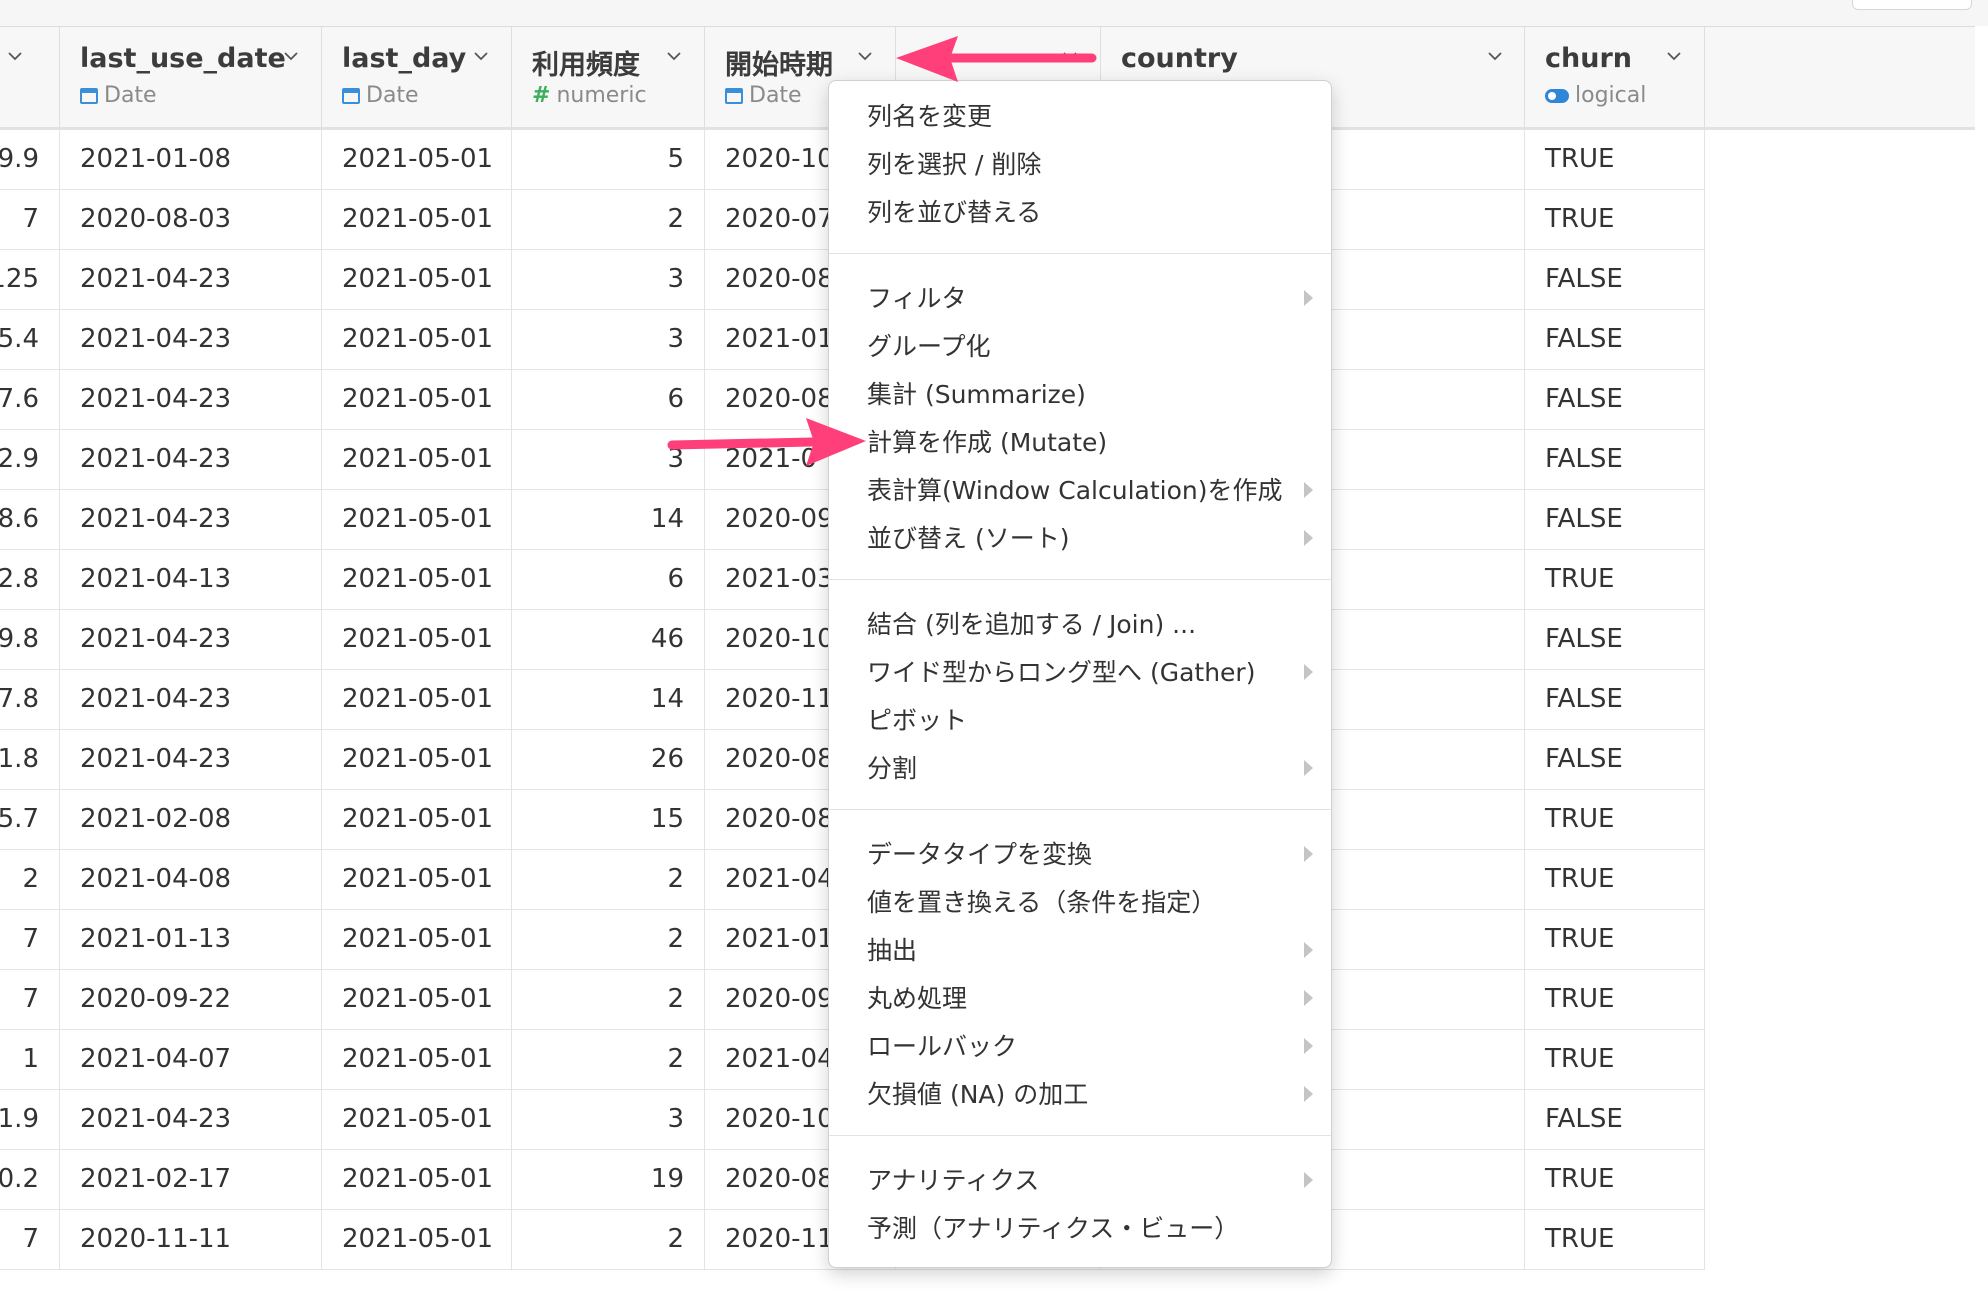  Describe the element at coordinates (996, 59) in the screenshot. I see `arrow-to-column-menu-icon` at that location.